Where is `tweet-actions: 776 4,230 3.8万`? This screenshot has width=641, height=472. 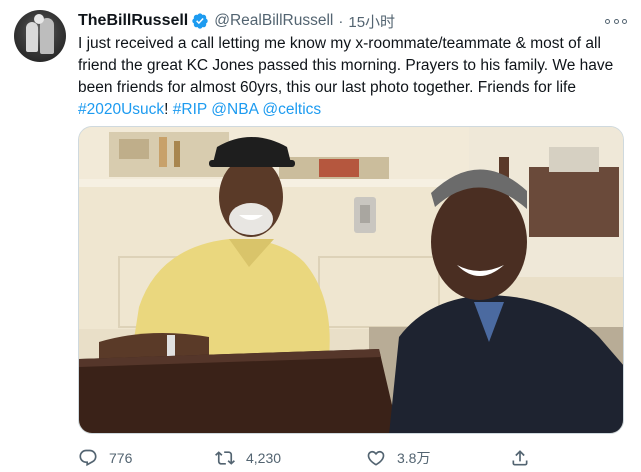 tweet-actions: 776 4,230 3.8万 is located at coordinates (313, 458).